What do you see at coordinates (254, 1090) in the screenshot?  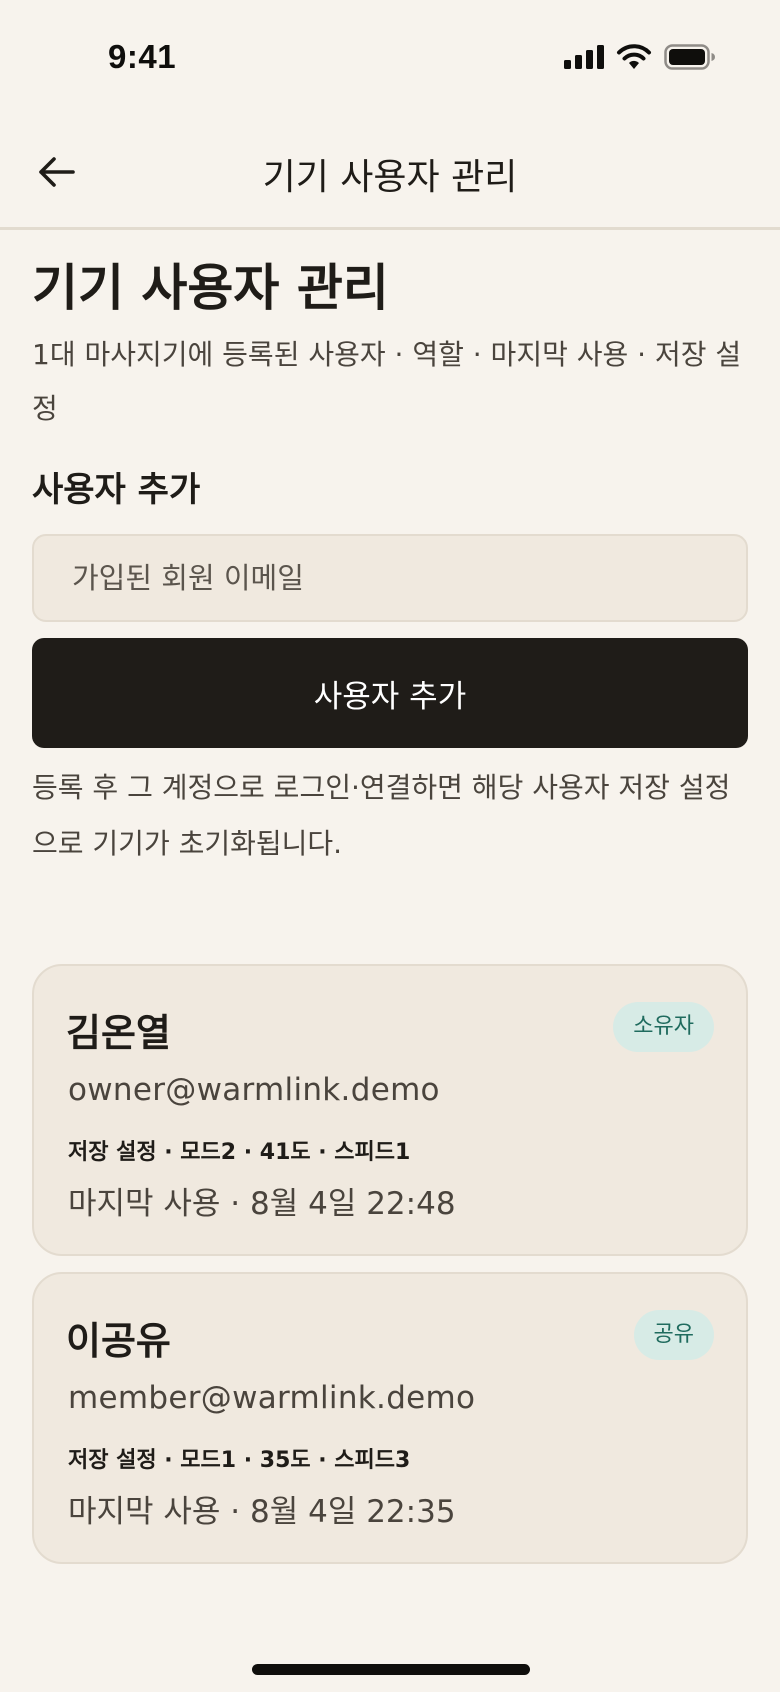 I see `user-email: owner@warmlink.demo` at bounding box center [254, 1090].